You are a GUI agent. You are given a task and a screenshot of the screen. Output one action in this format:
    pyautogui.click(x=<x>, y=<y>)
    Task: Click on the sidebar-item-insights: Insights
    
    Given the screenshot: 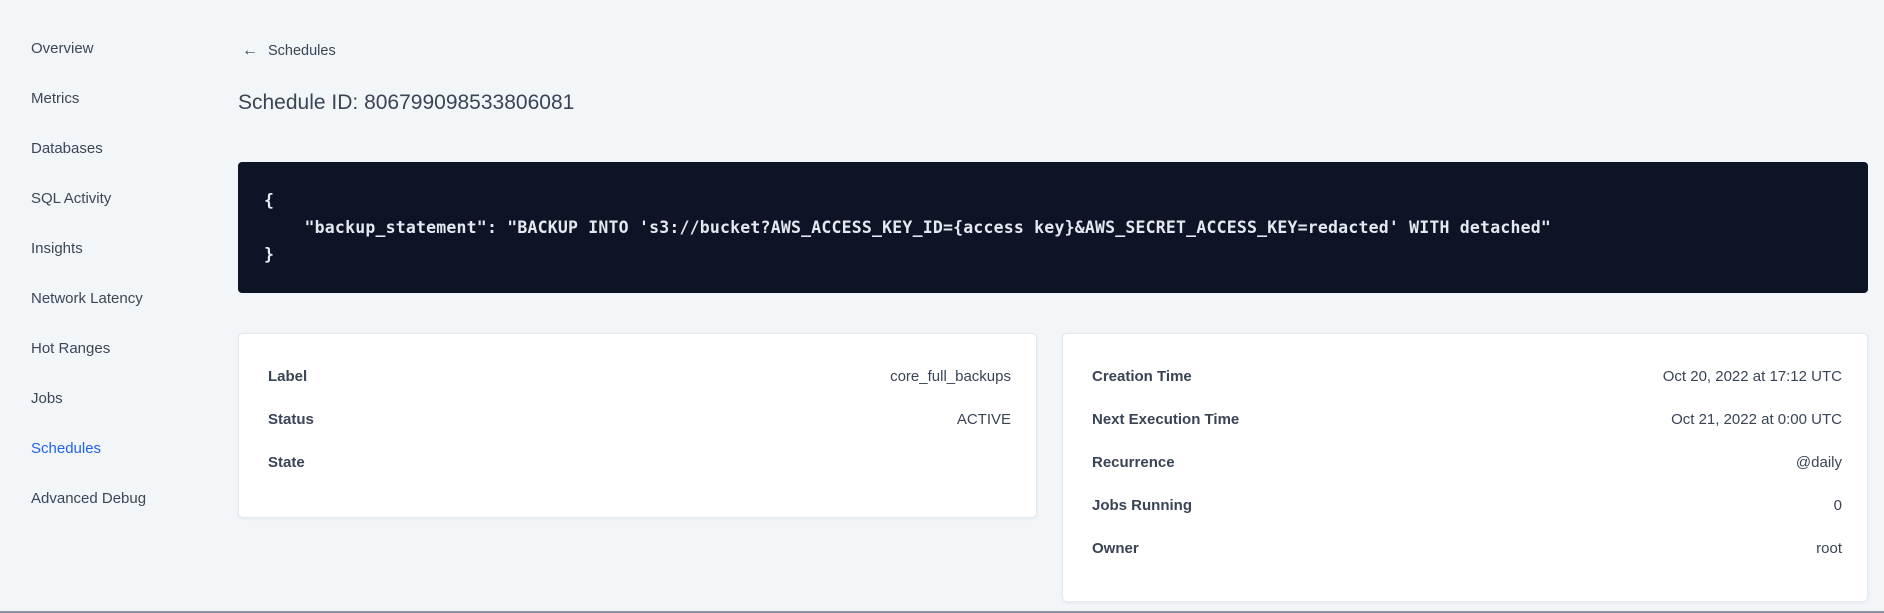 What is the action you would take?
    pyautogui.click(x=100, y=248)
    